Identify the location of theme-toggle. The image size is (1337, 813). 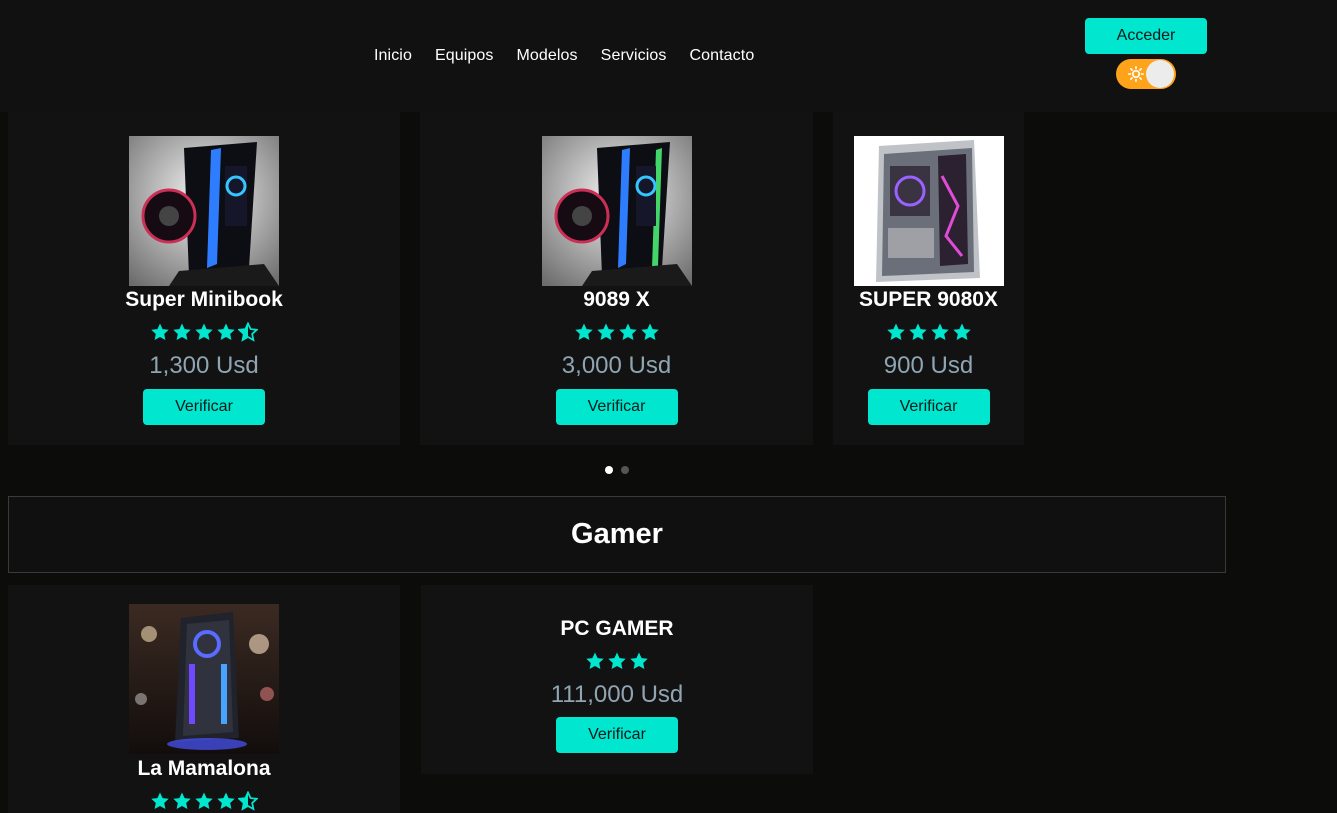
(1146, 74).